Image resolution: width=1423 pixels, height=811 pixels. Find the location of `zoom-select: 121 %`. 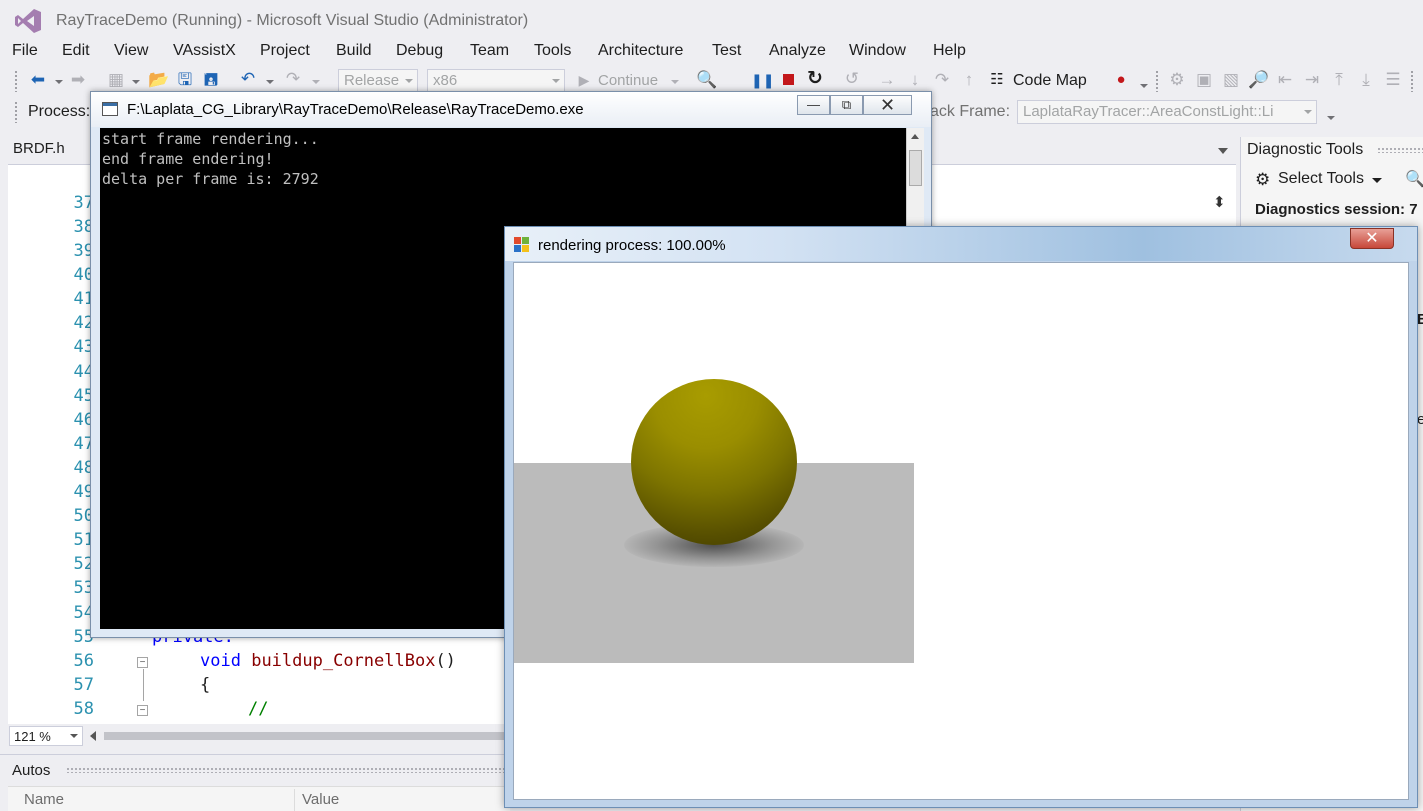

zoom-select: 121 % is located at coordinates (46, 736).